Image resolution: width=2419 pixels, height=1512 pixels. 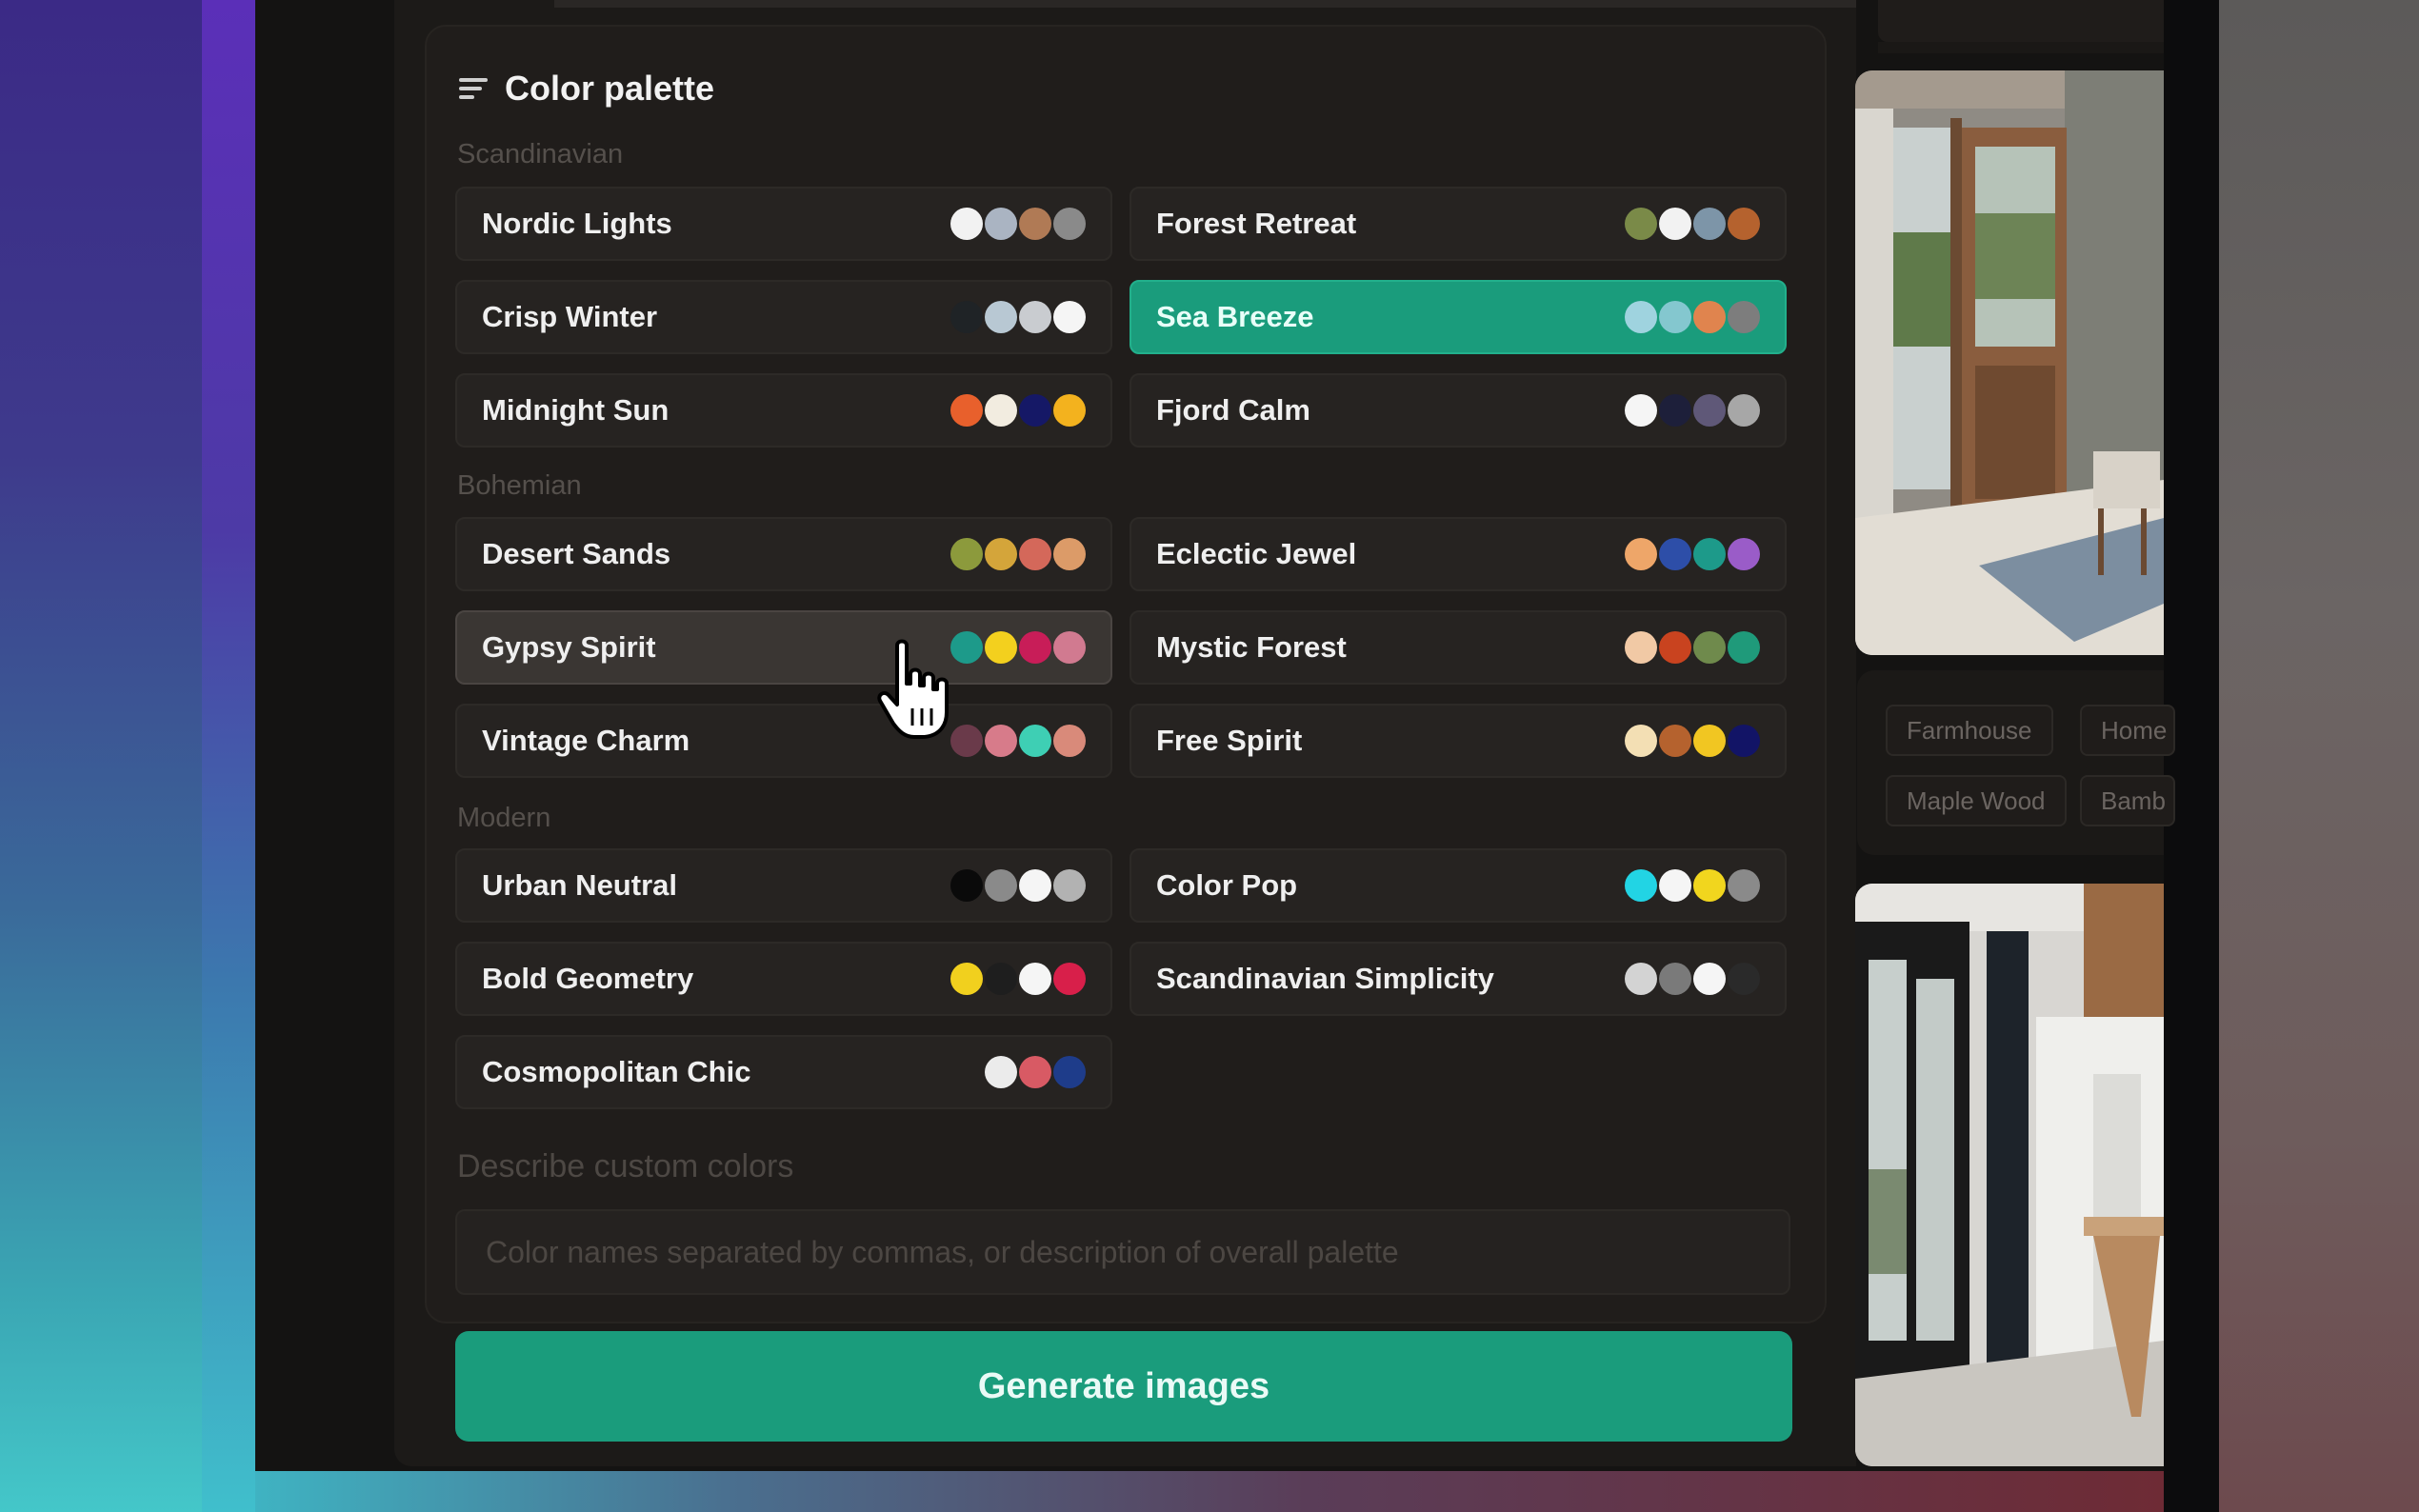 What do you see at coordinates (2191, 756) in the screenshot?
I see `window-edge-right` at bounding box center [2191, 756].